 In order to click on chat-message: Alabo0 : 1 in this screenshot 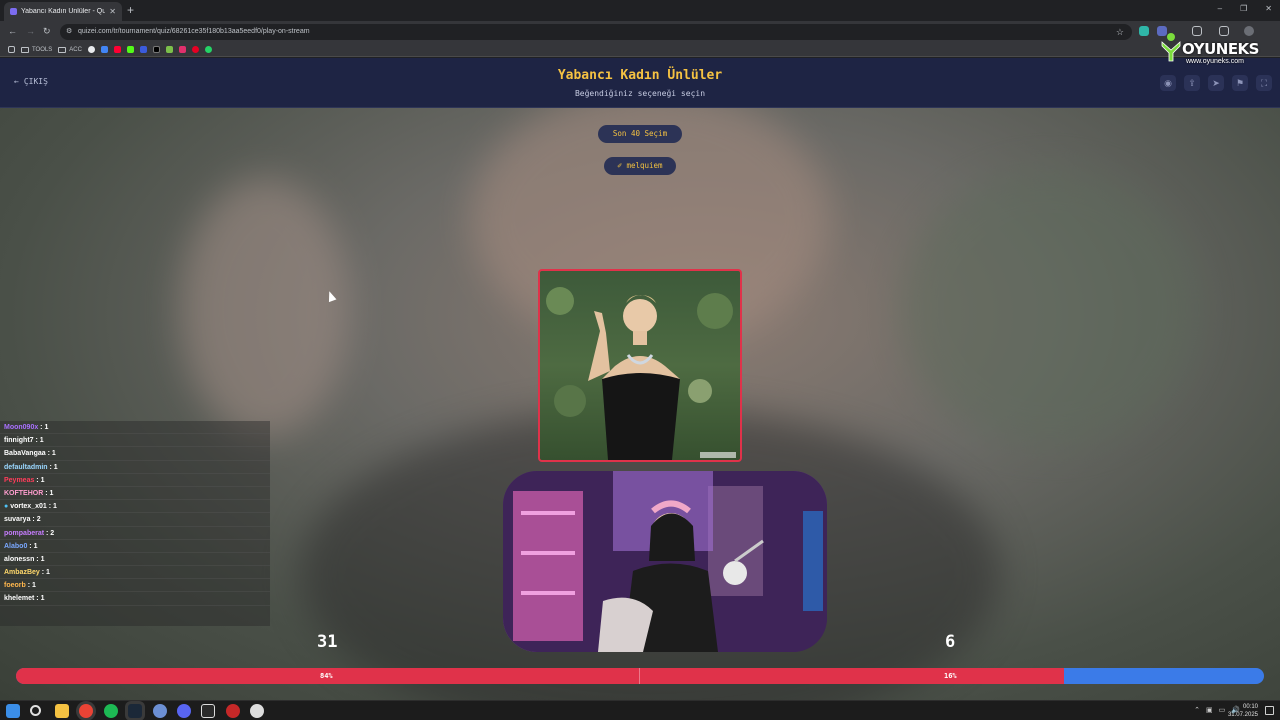, I will do `click(135, 546)`.